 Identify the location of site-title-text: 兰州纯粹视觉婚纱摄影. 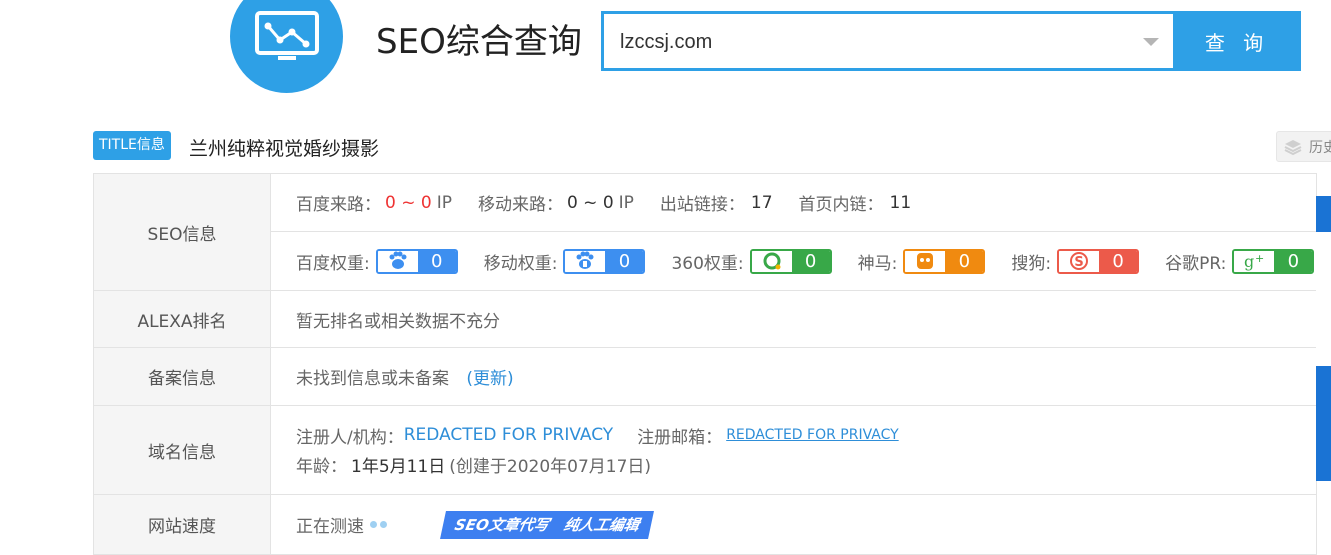
(284, 149).